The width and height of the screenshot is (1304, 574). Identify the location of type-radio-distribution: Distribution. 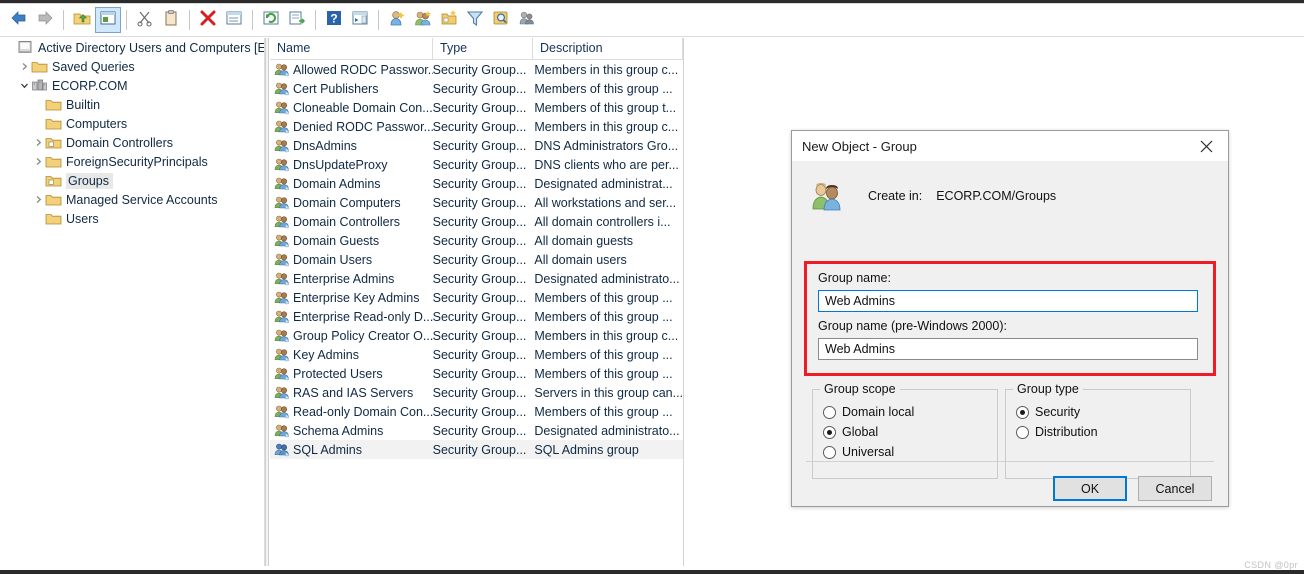
(1103, 432).